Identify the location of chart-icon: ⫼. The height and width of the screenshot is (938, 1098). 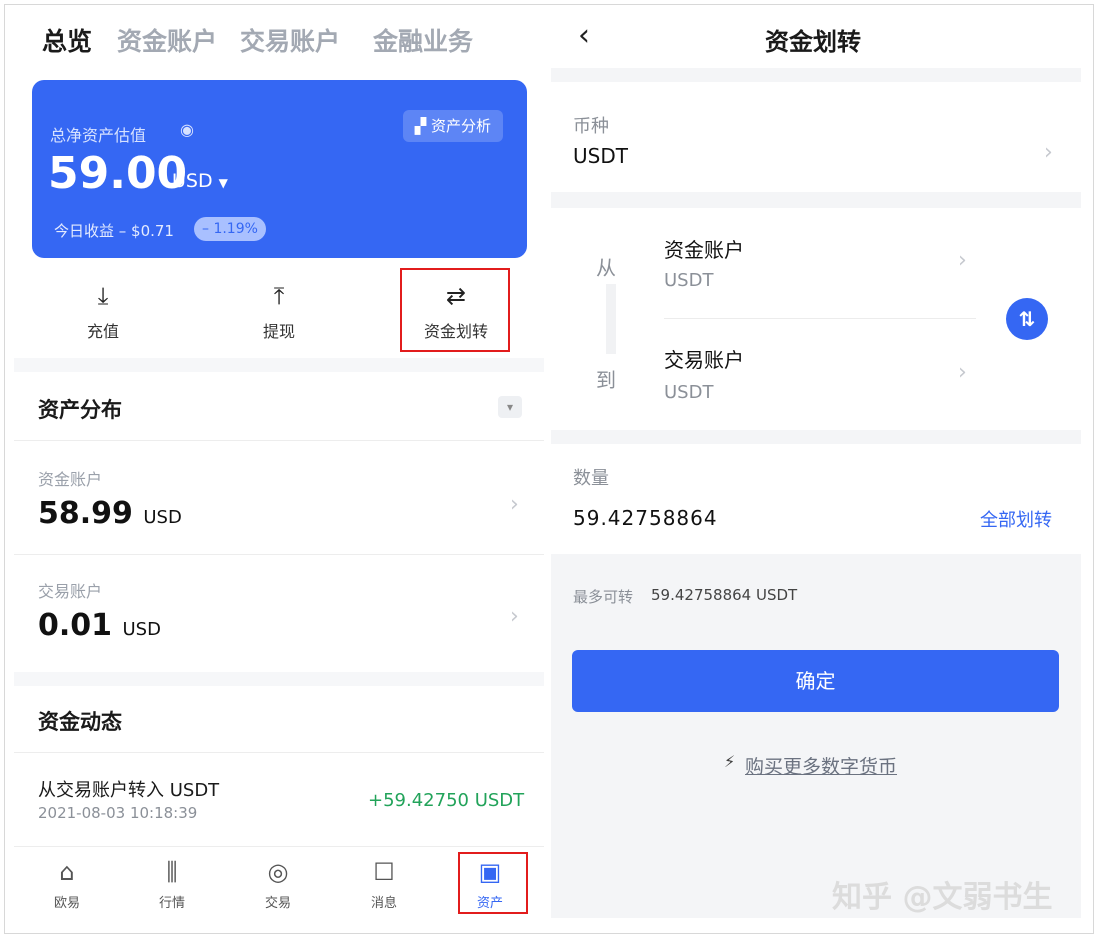
(172, 872).